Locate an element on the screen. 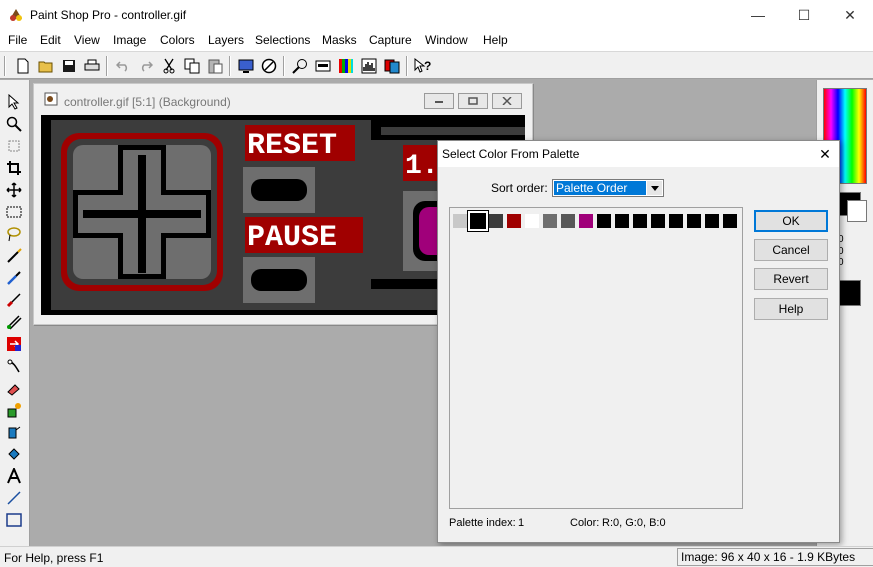 The image size is (873, 567). image-minimize-button is located at coordinates (439, 101).